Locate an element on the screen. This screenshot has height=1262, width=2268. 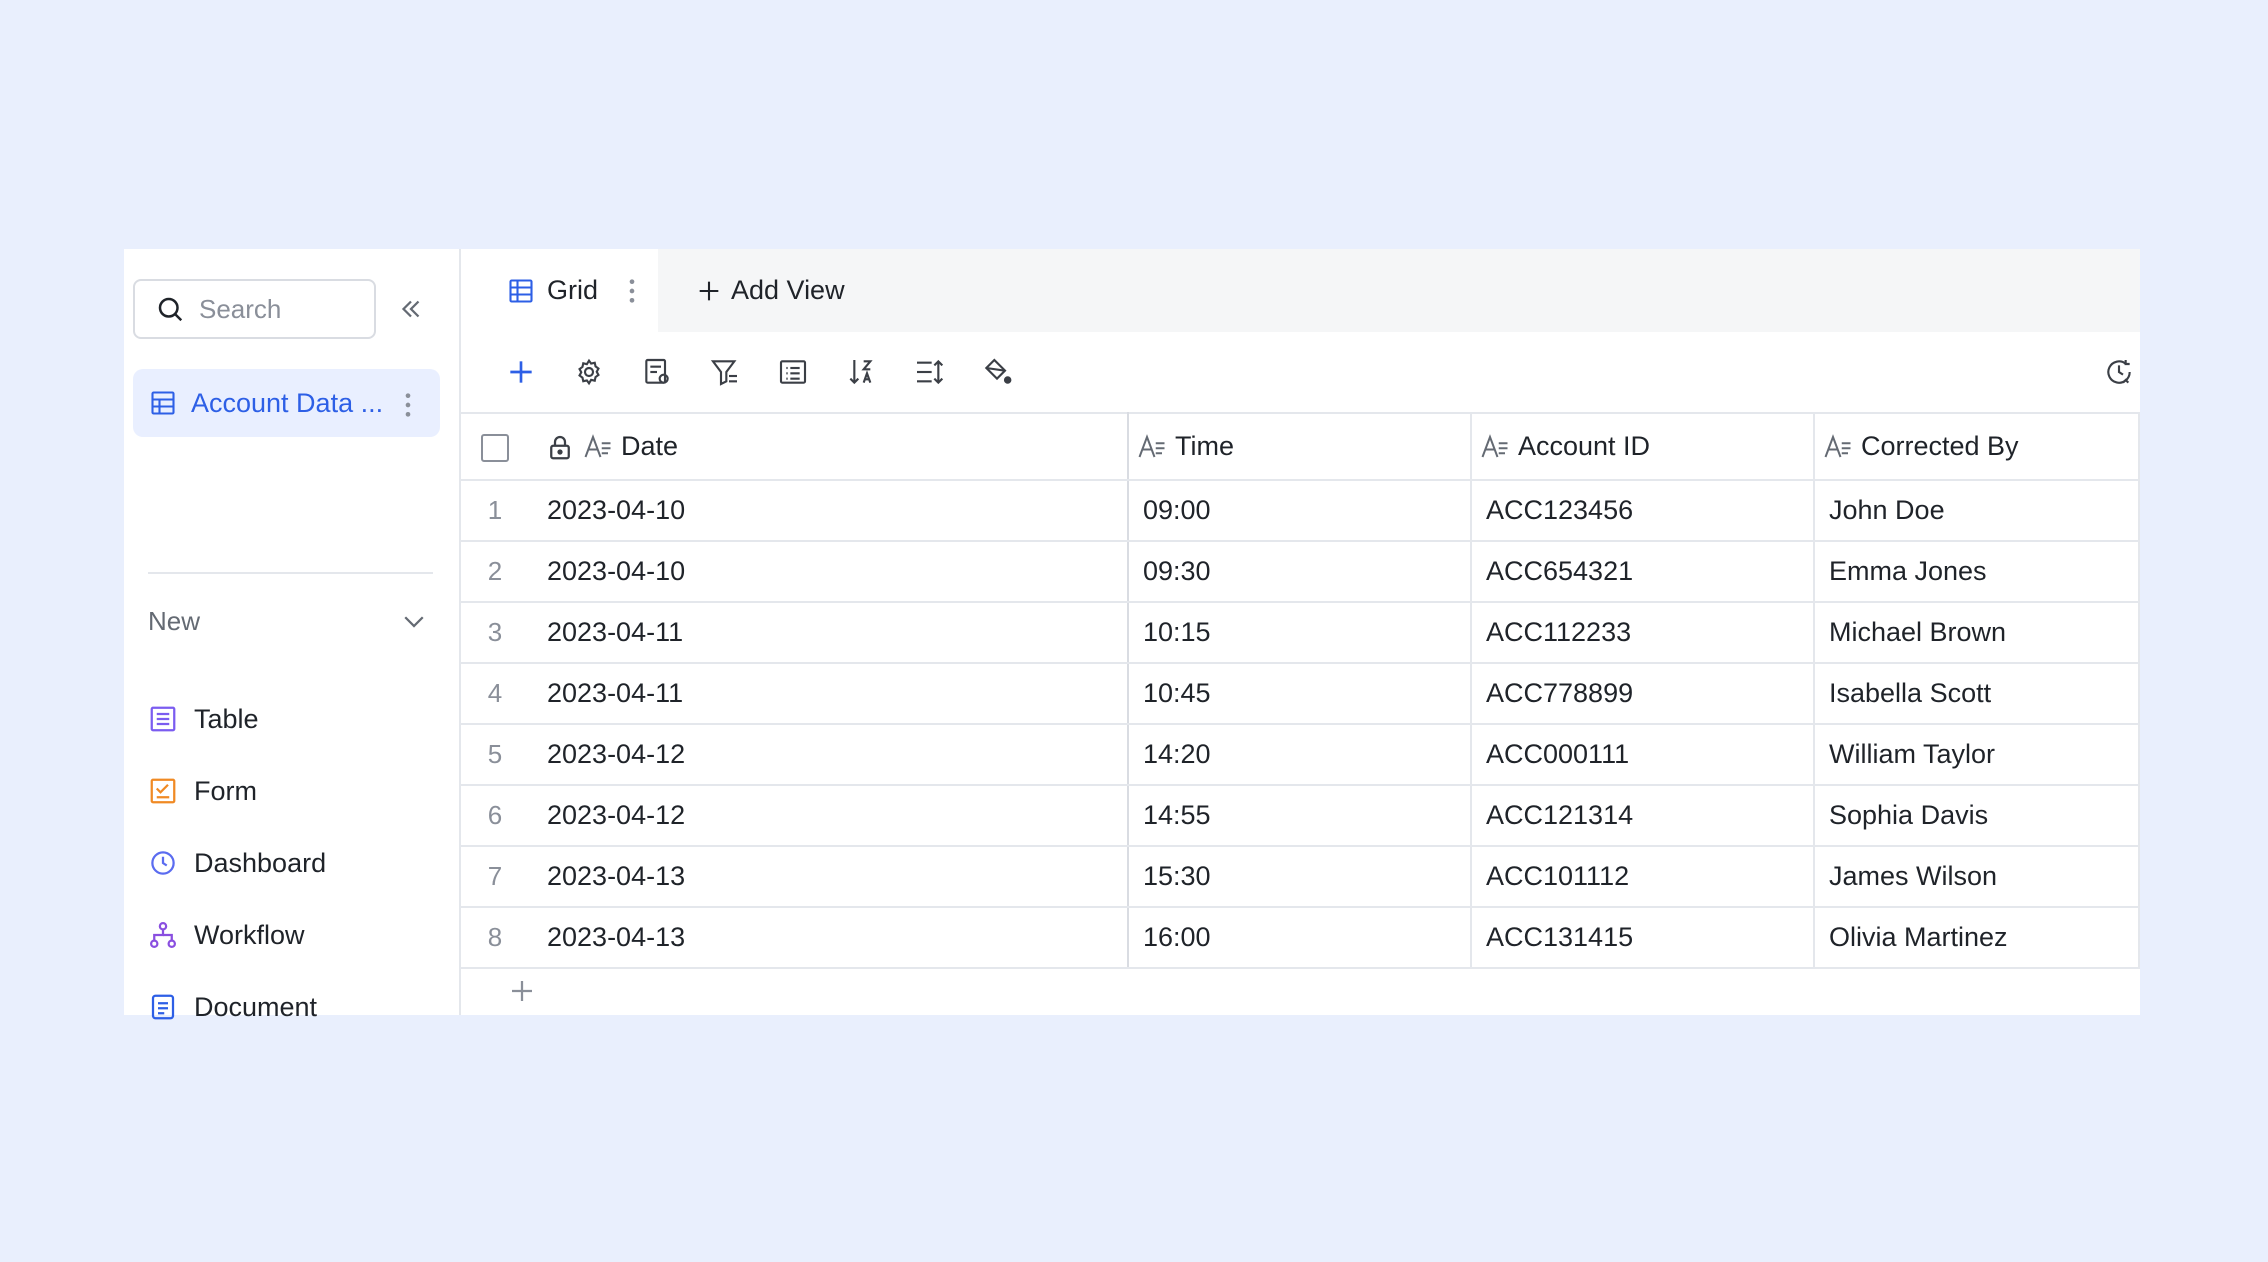
search-box is located at coordinates (254, 309).